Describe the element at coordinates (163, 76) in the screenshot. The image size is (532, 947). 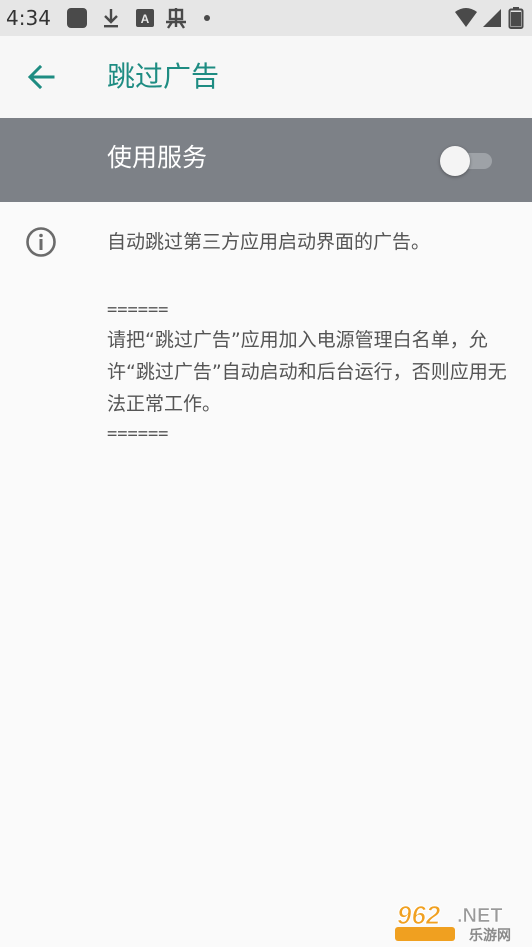
I see `page-title: 跳过广告` at that location.